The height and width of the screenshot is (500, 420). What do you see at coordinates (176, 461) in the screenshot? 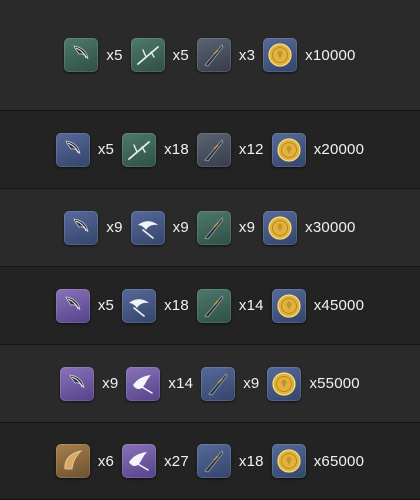
I see `item-quantity: x27` at bounding box center [176, 461].